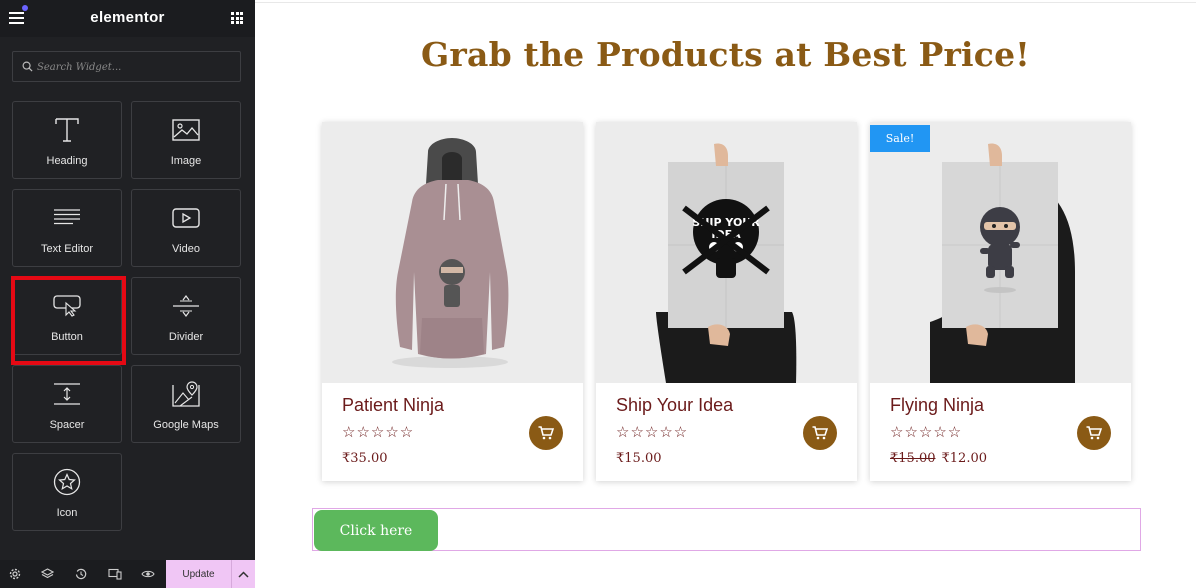 The height and width of the screenshot is (588, 1196). What do you see at coordinates (937, 405) in the screenshot?
I see `product-name: Flying Ninja` at bounding box center [937, 405].